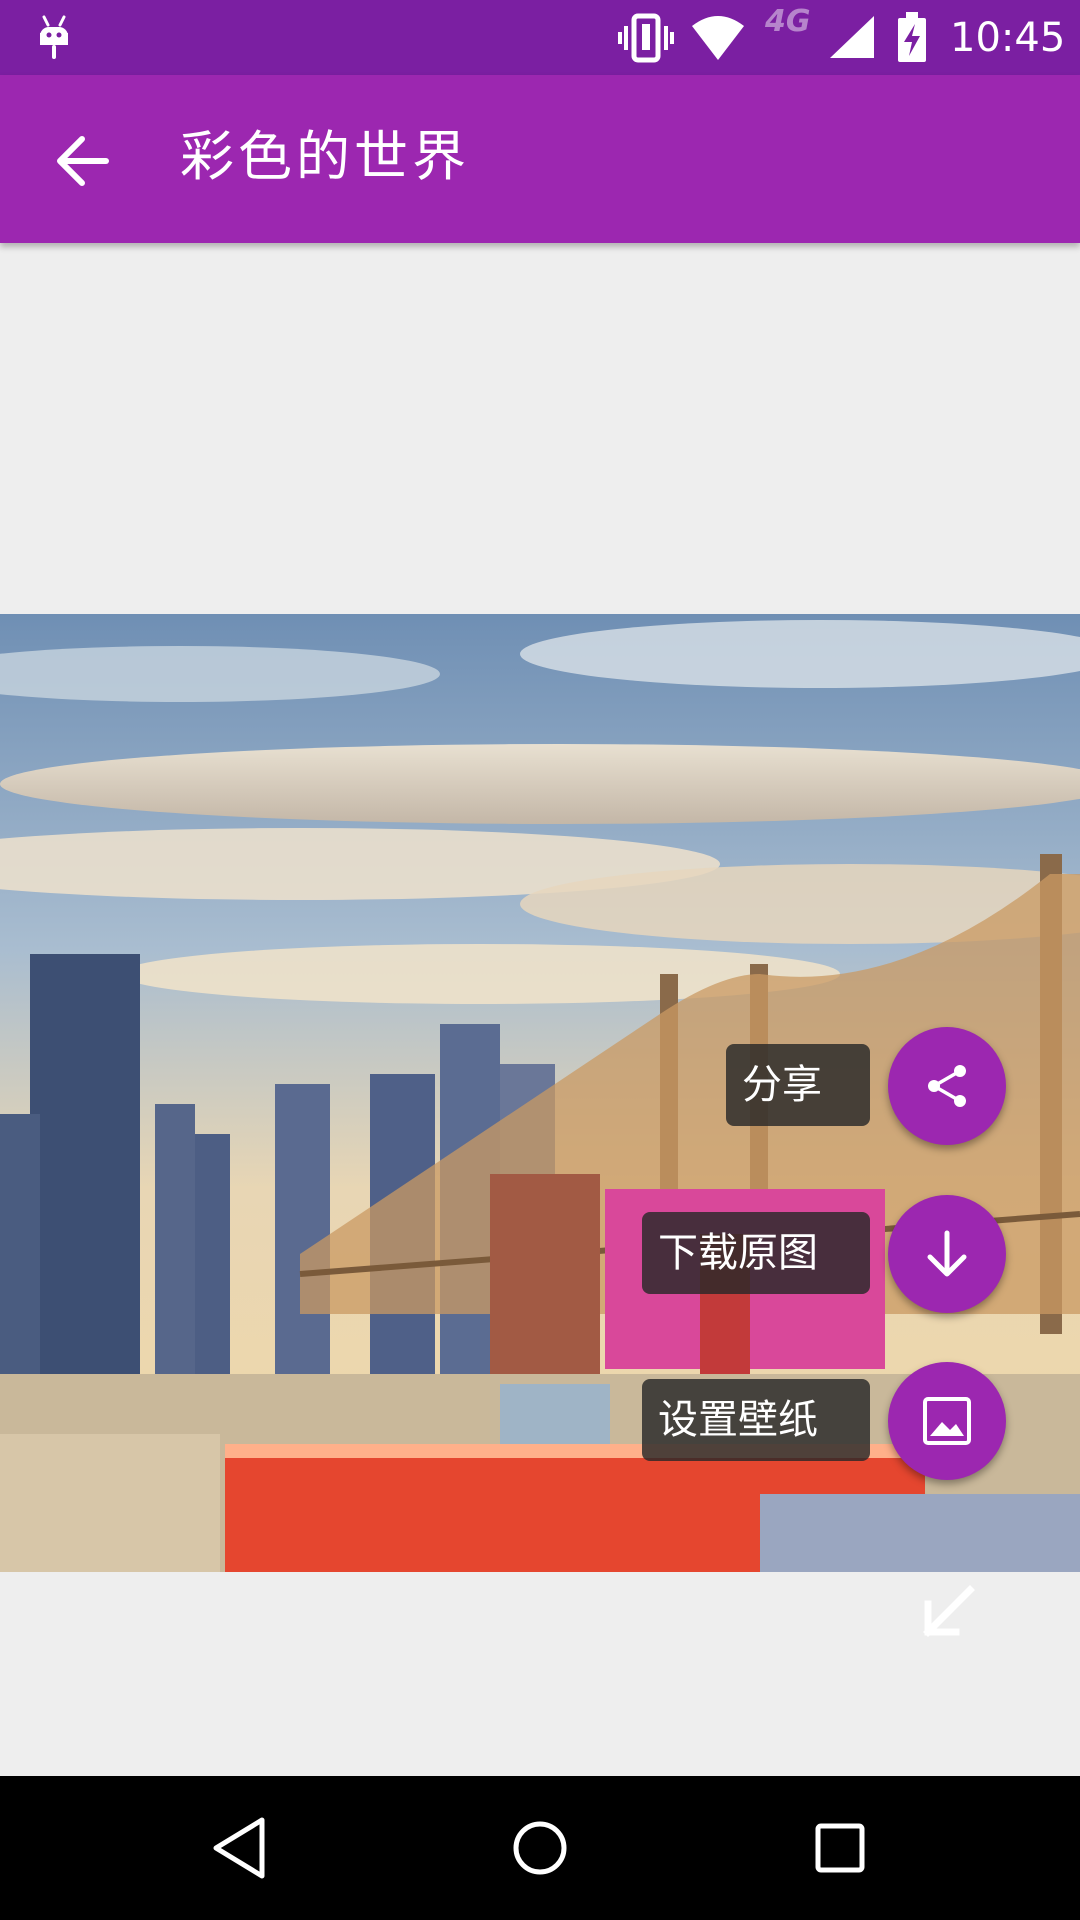 This screenshot has width=1080, height=1920. I want to click on set-wallpaper-label: 设置壁纸, so click(756, 1420).